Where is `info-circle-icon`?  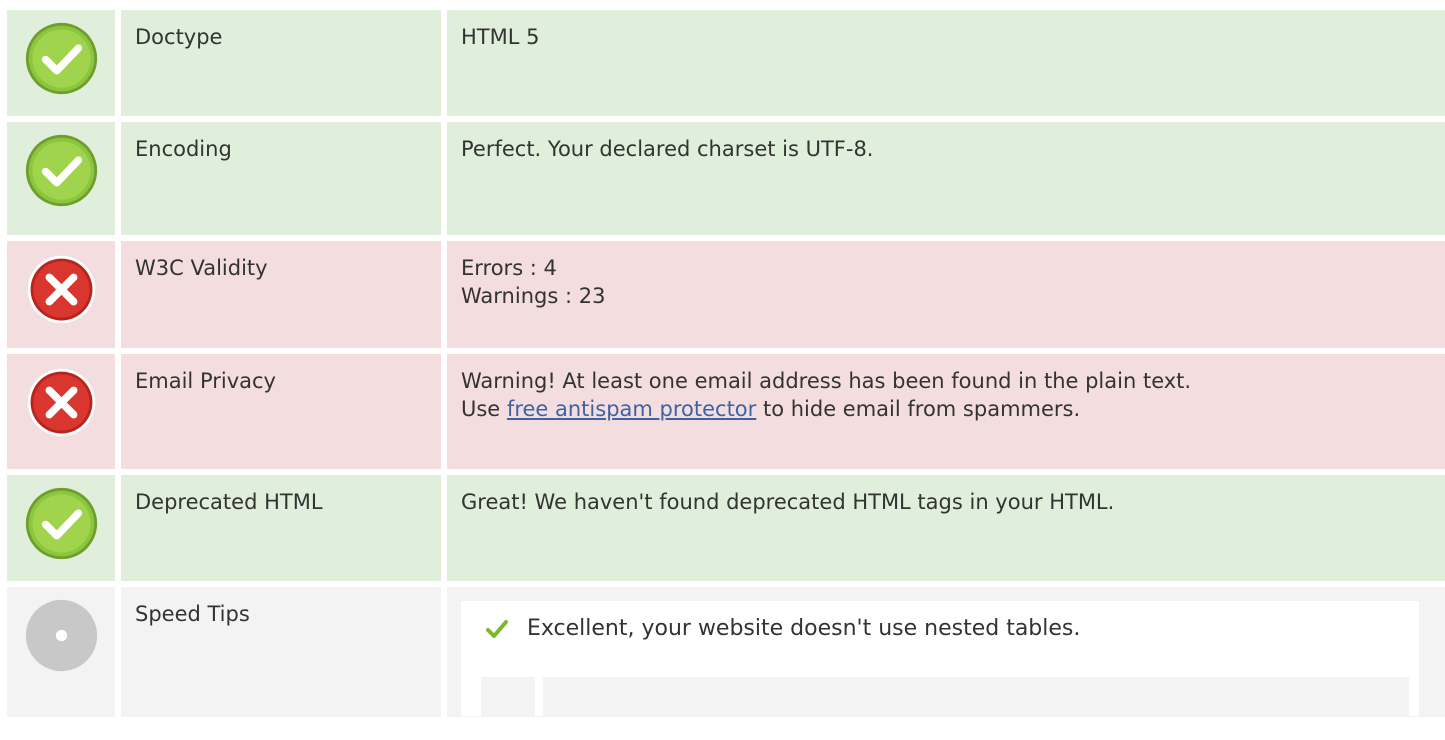 info-circle-icon is located at coordinates (61, 635).